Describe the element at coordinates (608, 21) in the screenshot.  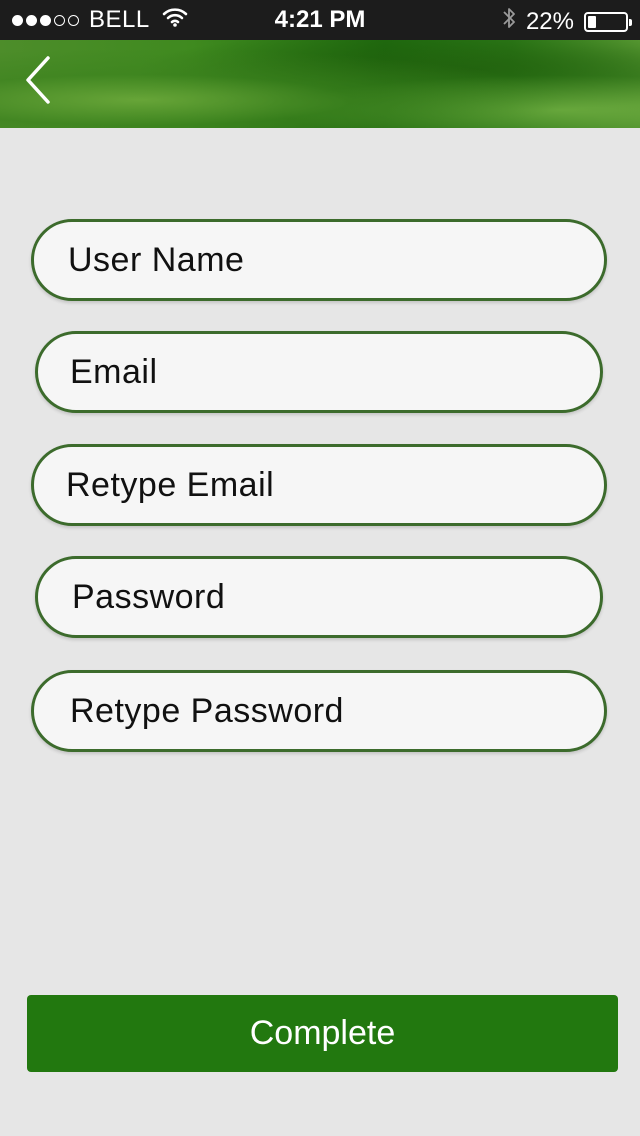
I see `battery-icon` at that location.